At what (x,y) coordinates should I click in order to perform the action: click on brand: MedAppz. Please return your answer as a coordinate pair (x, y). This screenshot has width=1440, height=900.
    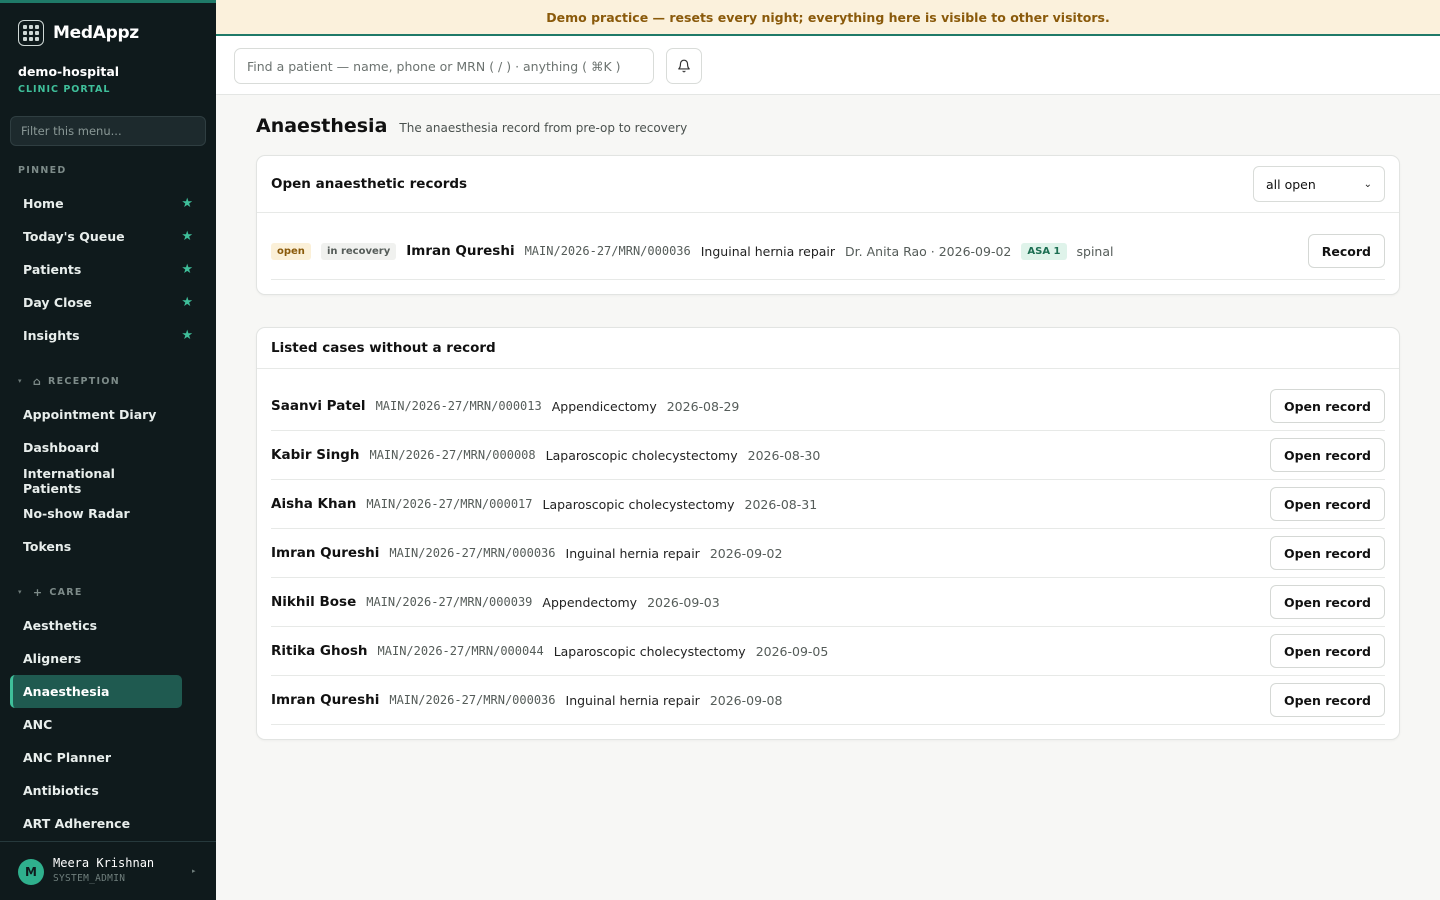
    Looking at the image, I should click on (78, 33).